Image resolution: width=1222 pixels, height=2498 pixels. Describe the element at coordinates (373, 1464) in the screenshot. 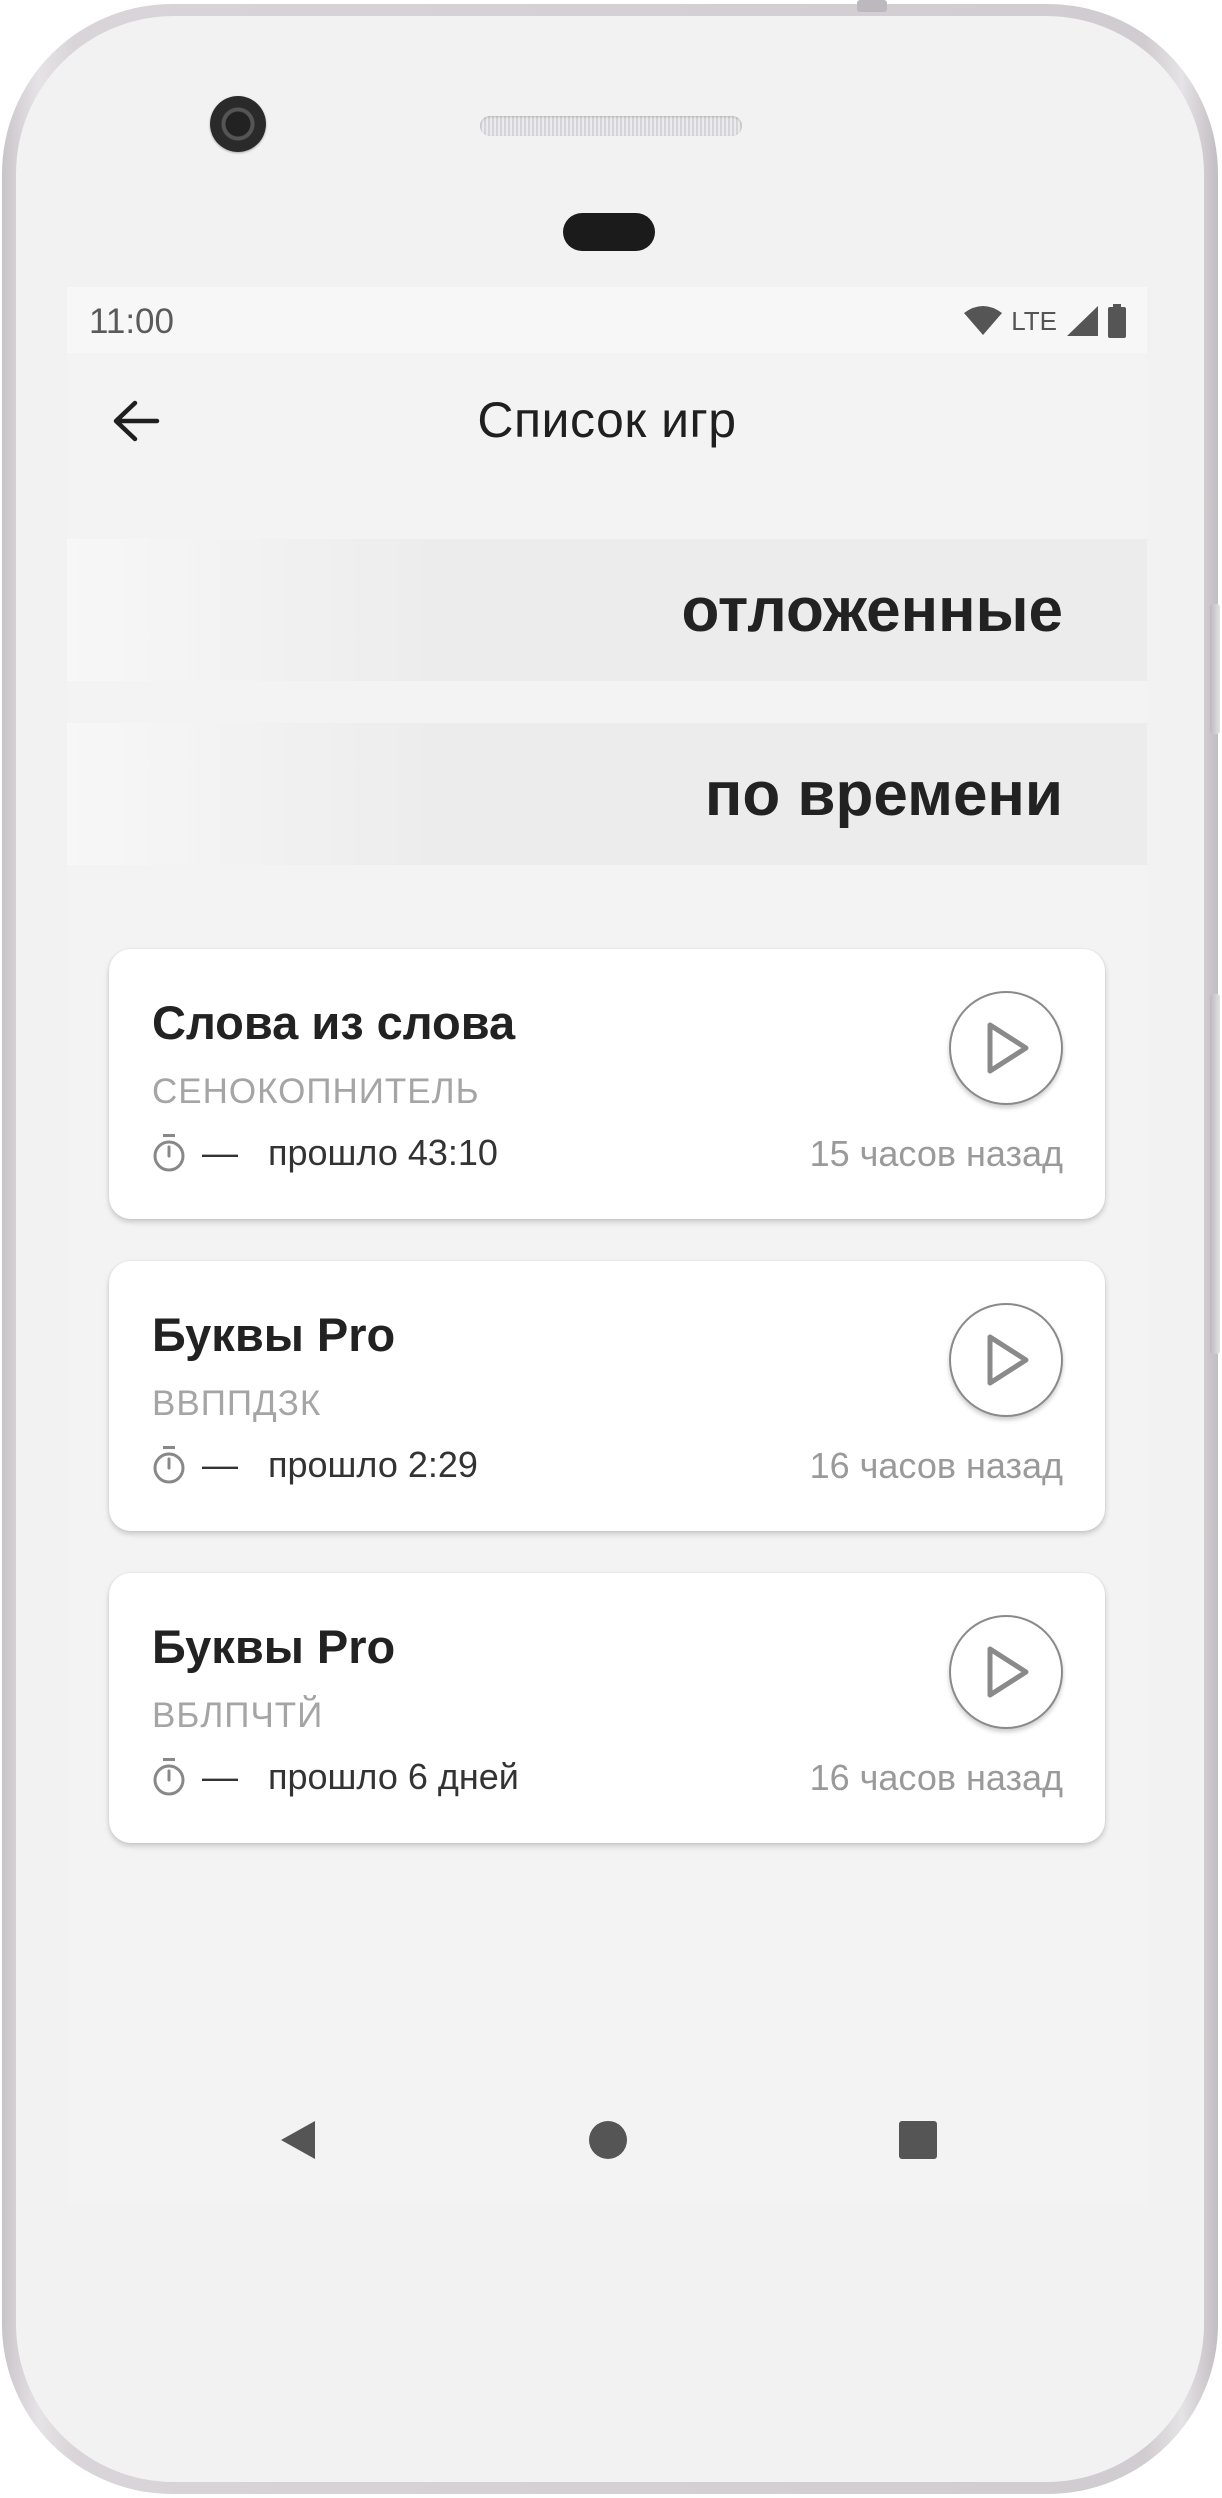

I see `elapsed-time: прошло 2:29` at that location.